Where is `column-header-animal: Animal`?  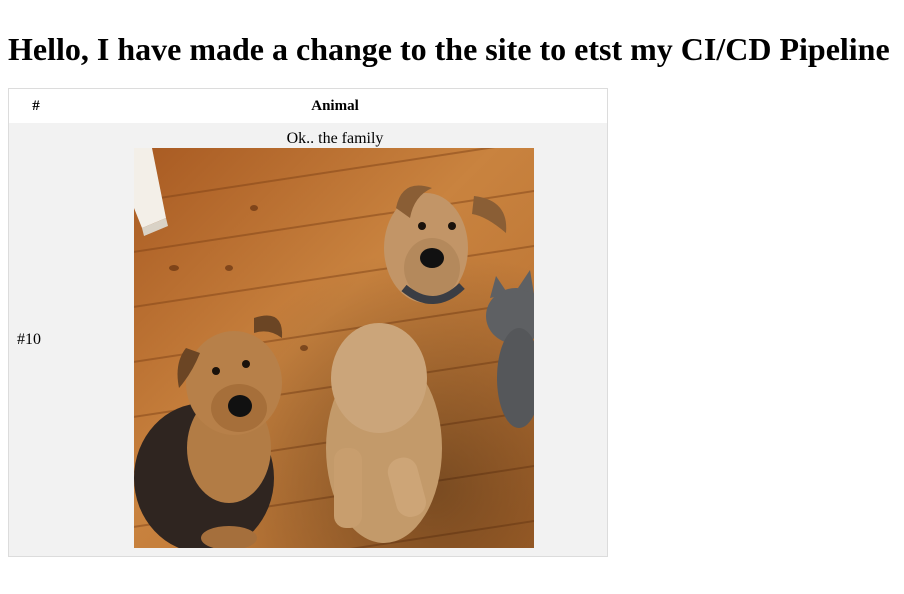 column-header-animal: Animal is located at coordinates (335, 105).